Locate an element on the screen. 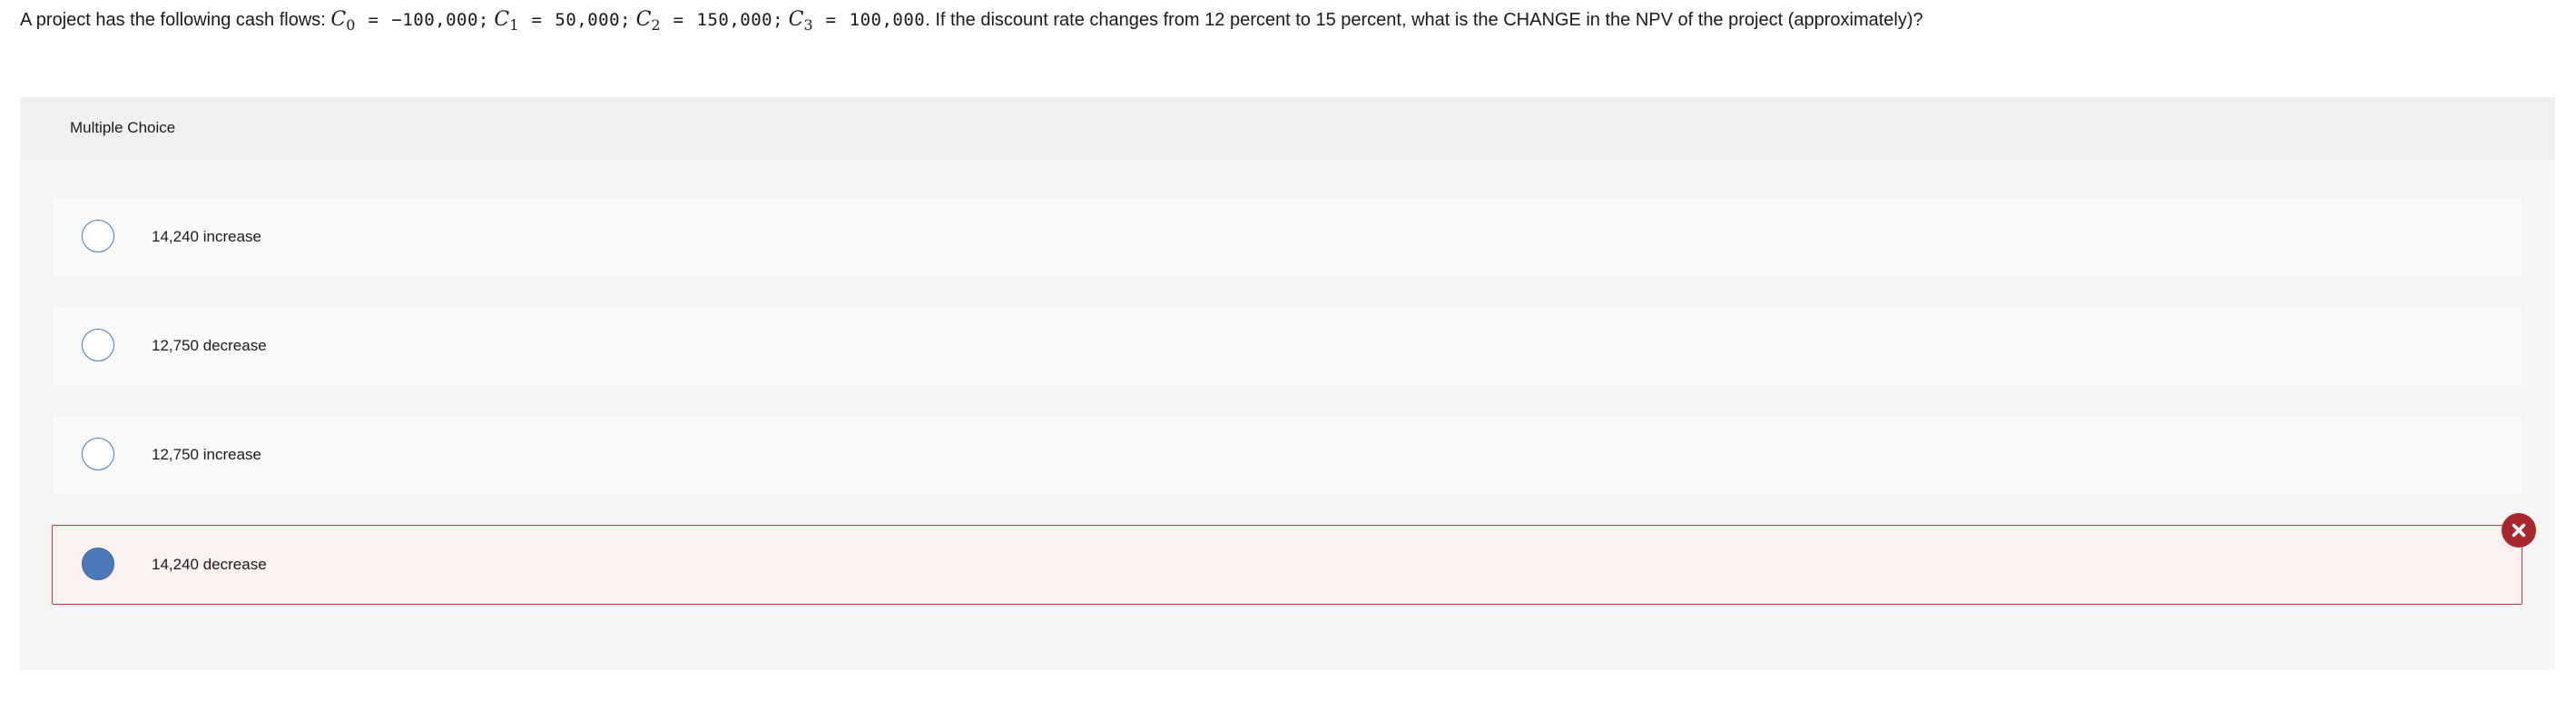  cashflow-c2-value: 150,000 is located at coordinates (734, 20).